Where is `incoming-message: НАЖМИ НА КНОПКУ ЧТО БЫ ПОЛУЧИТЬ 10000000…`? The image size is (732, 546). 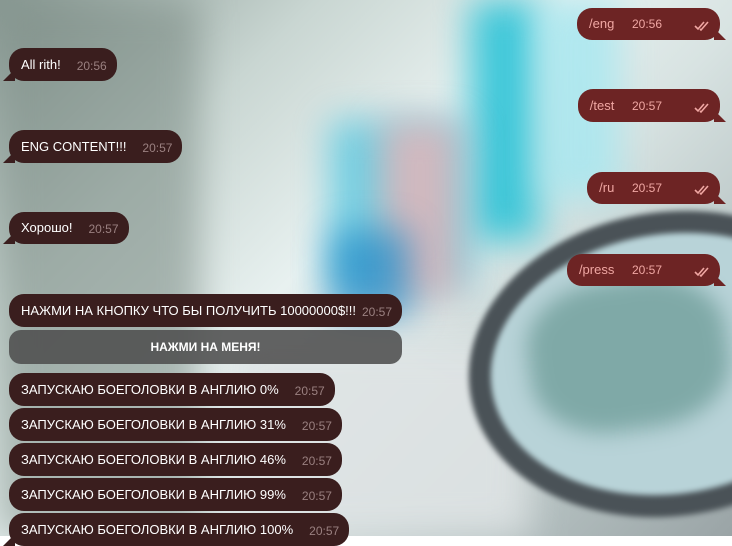 incoming-message: НАЖМИ НА КНОПКУ ЧТО БЫ ПОЛУЧИТЬ 10000000… is located at coordinates (205, 310).